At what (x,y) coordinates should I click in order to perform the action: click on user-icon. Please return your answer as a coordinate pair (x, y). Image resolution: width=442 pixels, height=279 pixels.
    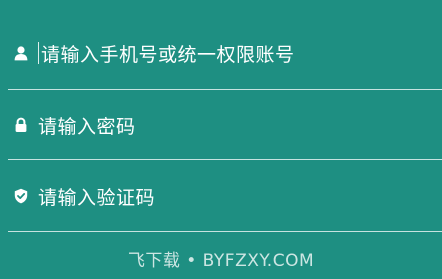
    Looking at the image, I should click on (21, 53).